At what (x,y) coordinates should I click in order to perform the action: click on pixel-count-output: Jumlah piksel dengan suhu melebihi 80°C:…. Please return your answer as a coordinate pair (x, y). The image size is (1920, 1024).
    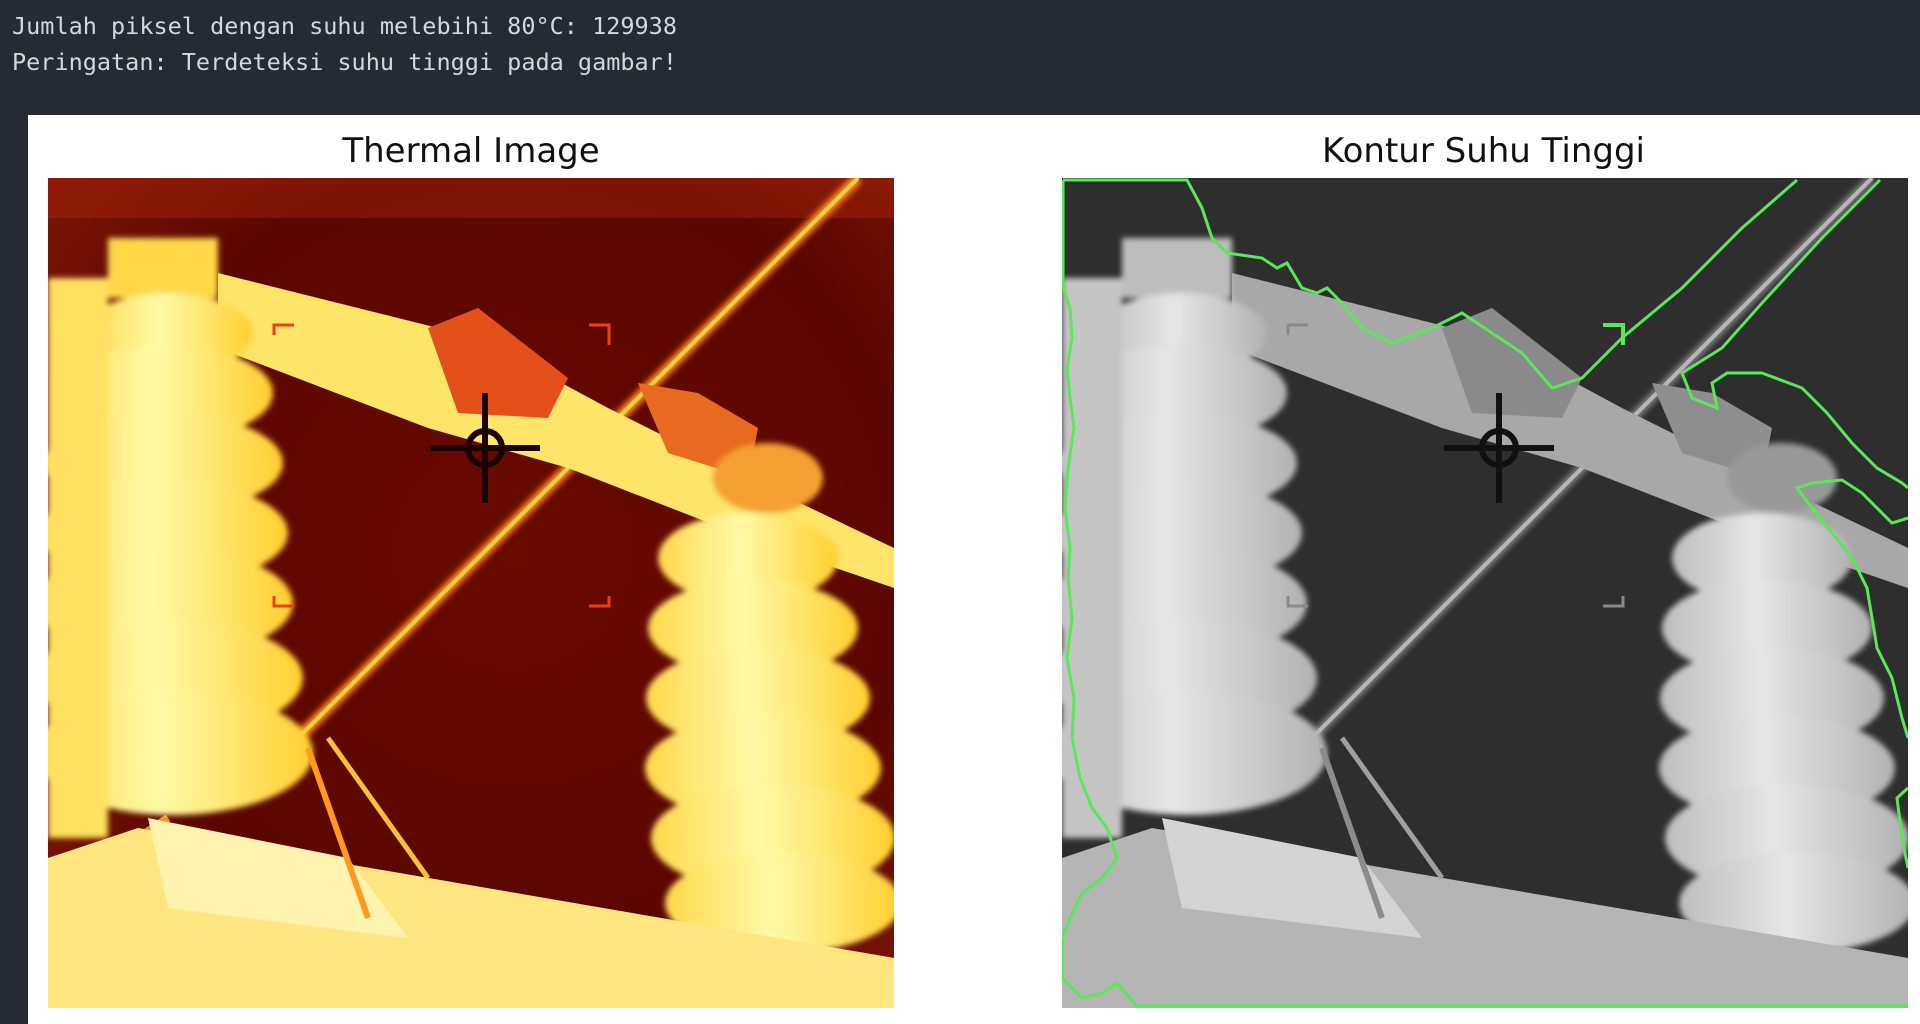
    Looking at the image, I should click on (344, 26).